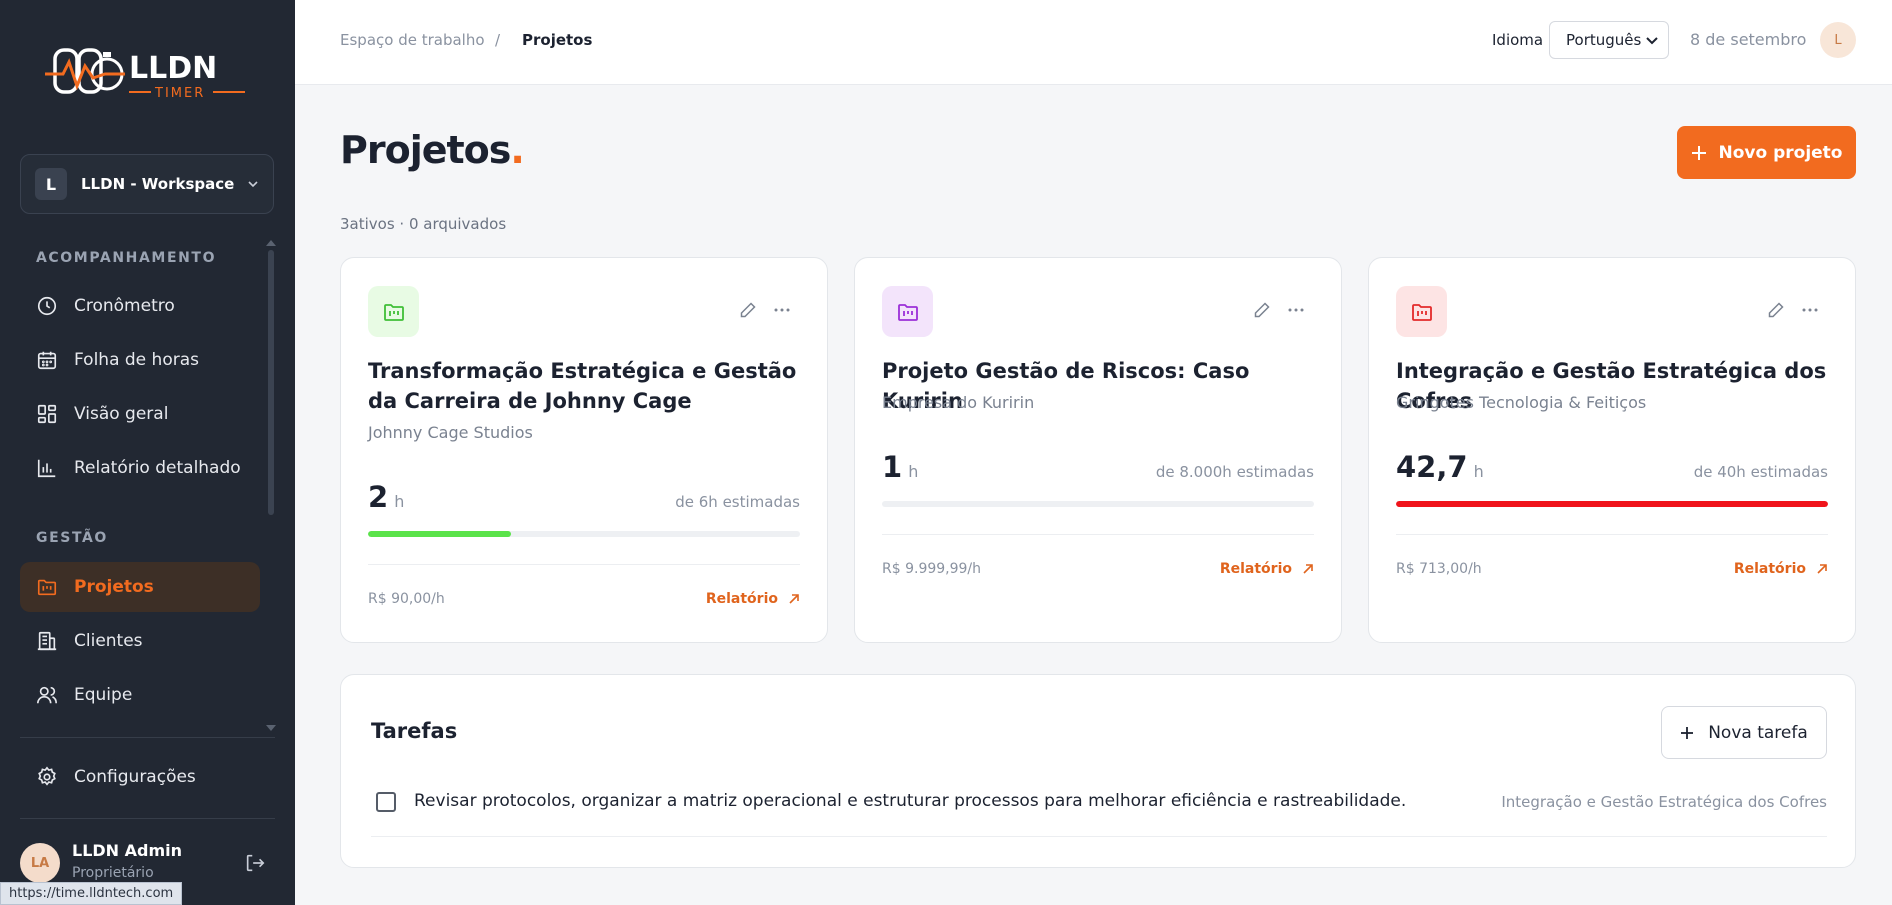 This screenshot has height=905, width=1892. Describe the element at coordinates (1440, 467) in the screenshot. I see `project-hours: 42,7 h` at that location.